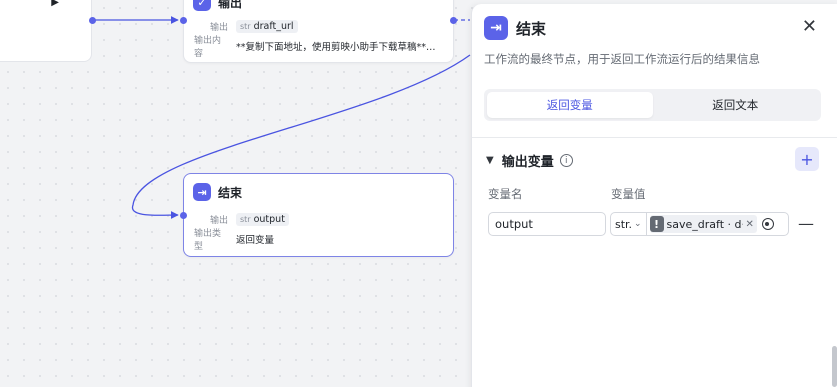  I want to click on previous-node: ▶, so click(46, 31).